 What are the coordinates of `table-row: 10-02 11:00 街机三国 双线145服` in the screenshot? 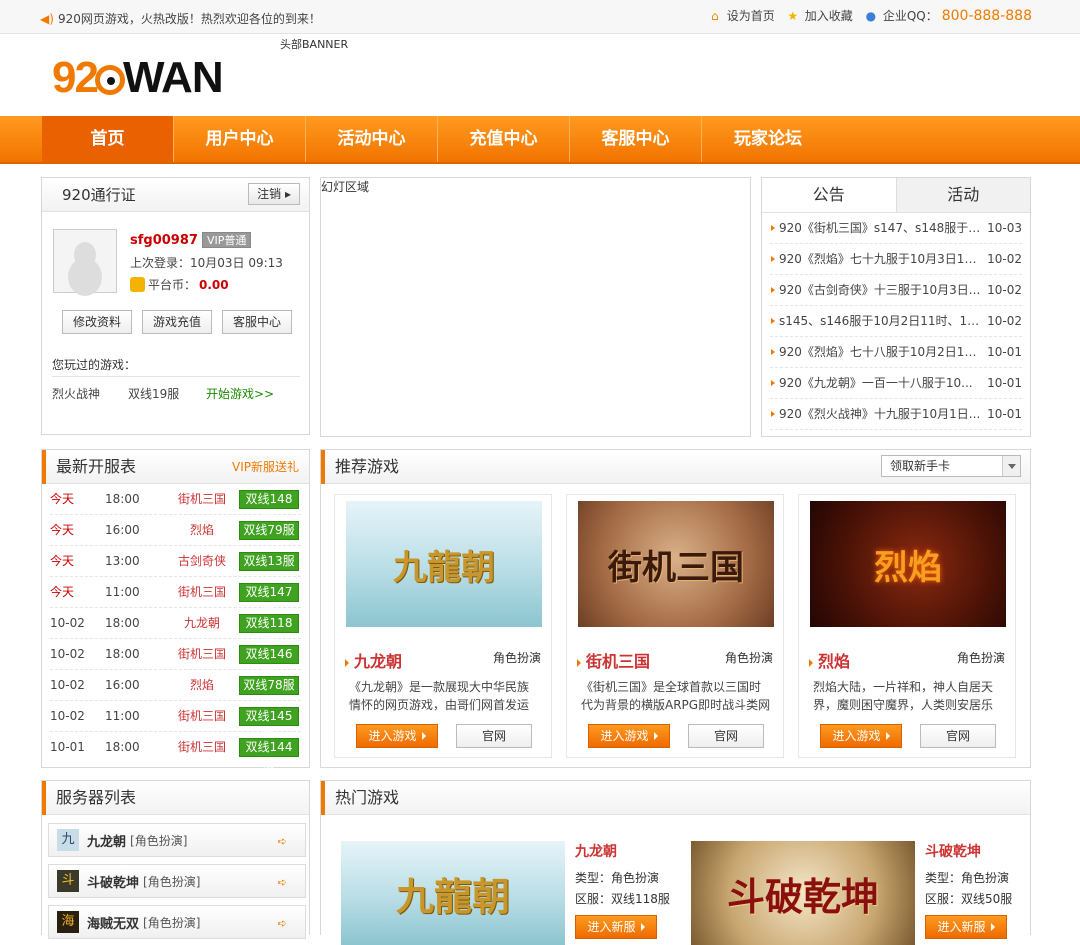 It's located at (175, 720).